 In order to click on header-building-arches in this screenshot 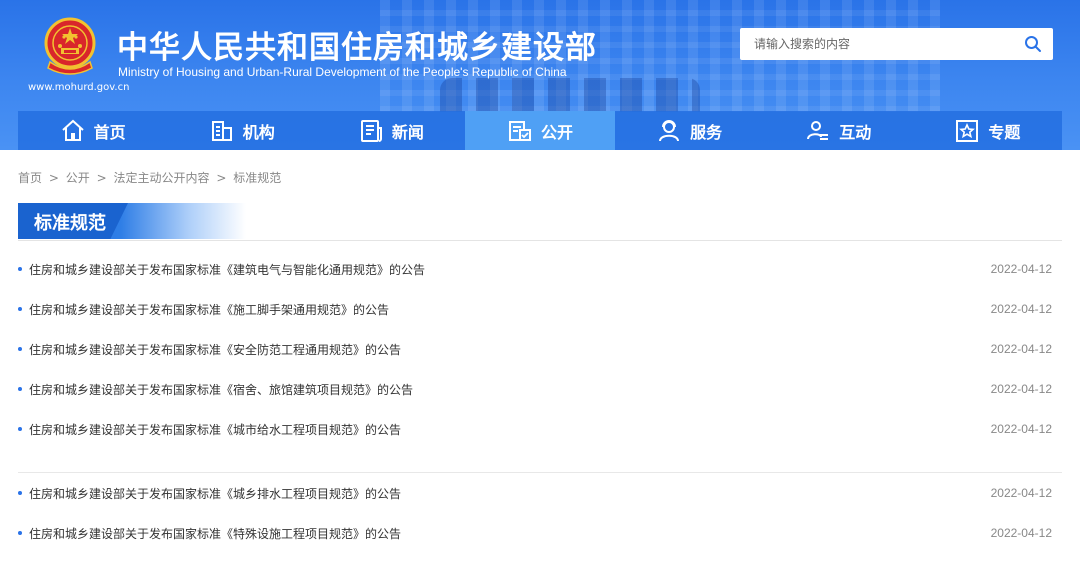, I will do `click(570, 95)`.